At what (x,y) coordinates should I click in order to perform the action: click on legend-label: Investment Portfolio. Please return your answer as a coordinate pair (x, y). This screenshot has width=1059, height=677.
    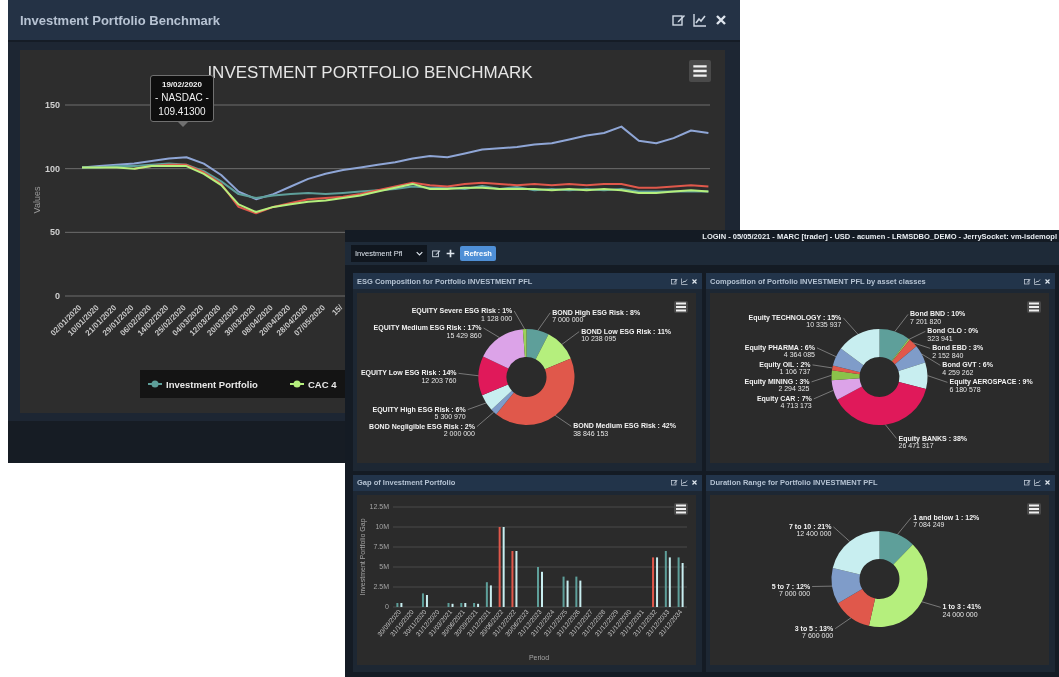
    Looking at the image, I should click on (212, 384).